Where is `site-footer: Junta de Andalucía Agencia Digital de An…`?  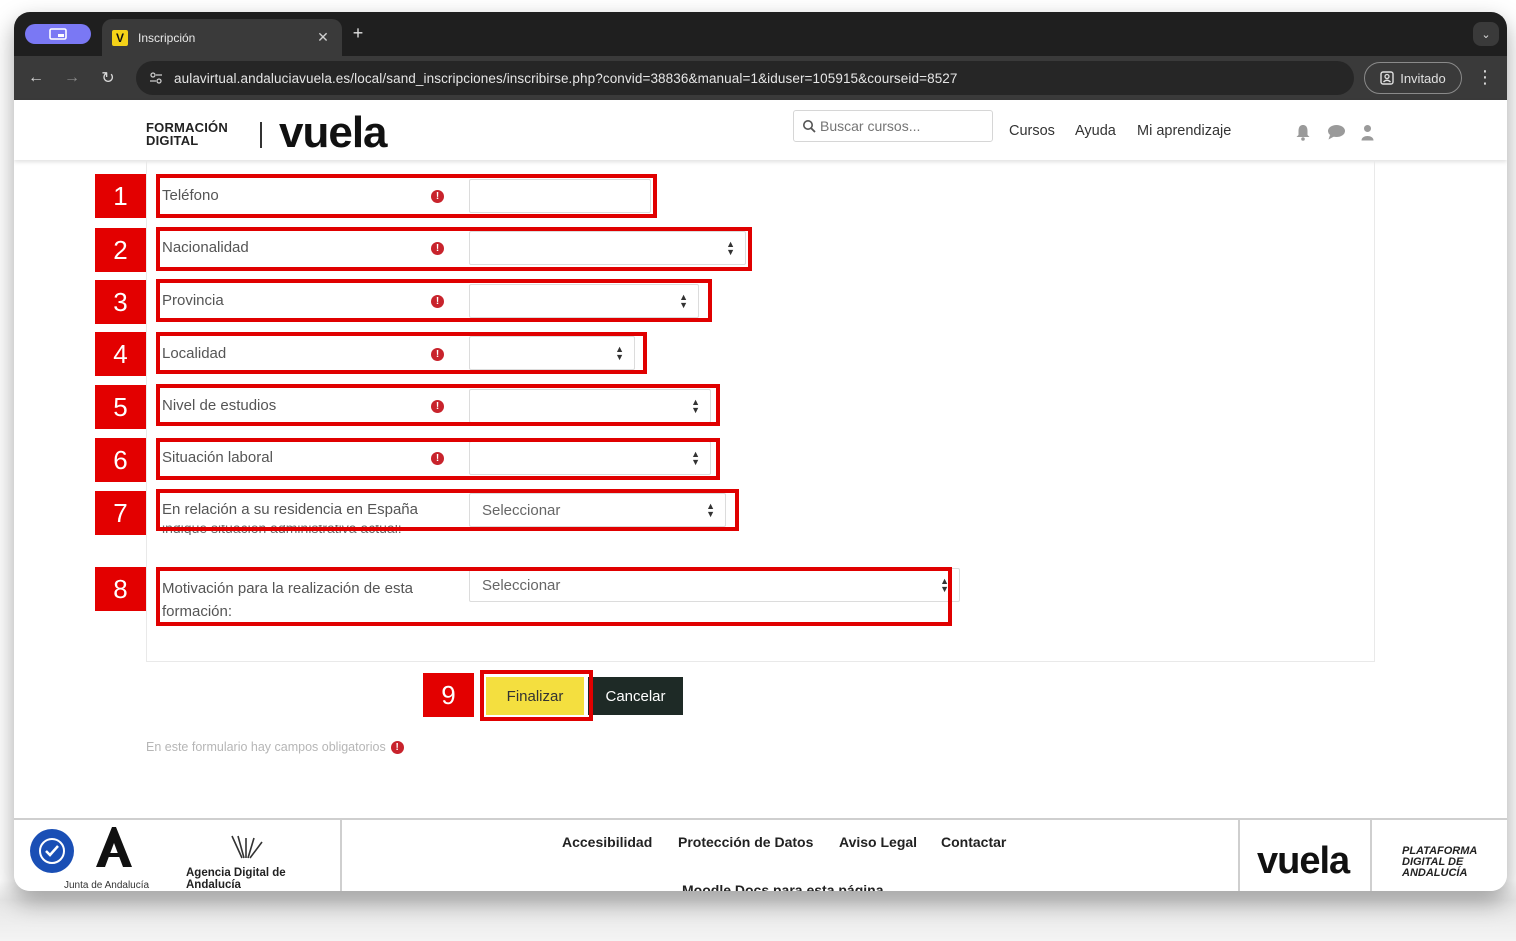
site-footer: Junta de Andalucía Agencia Digital de An… is located at coordinates (760, 854).